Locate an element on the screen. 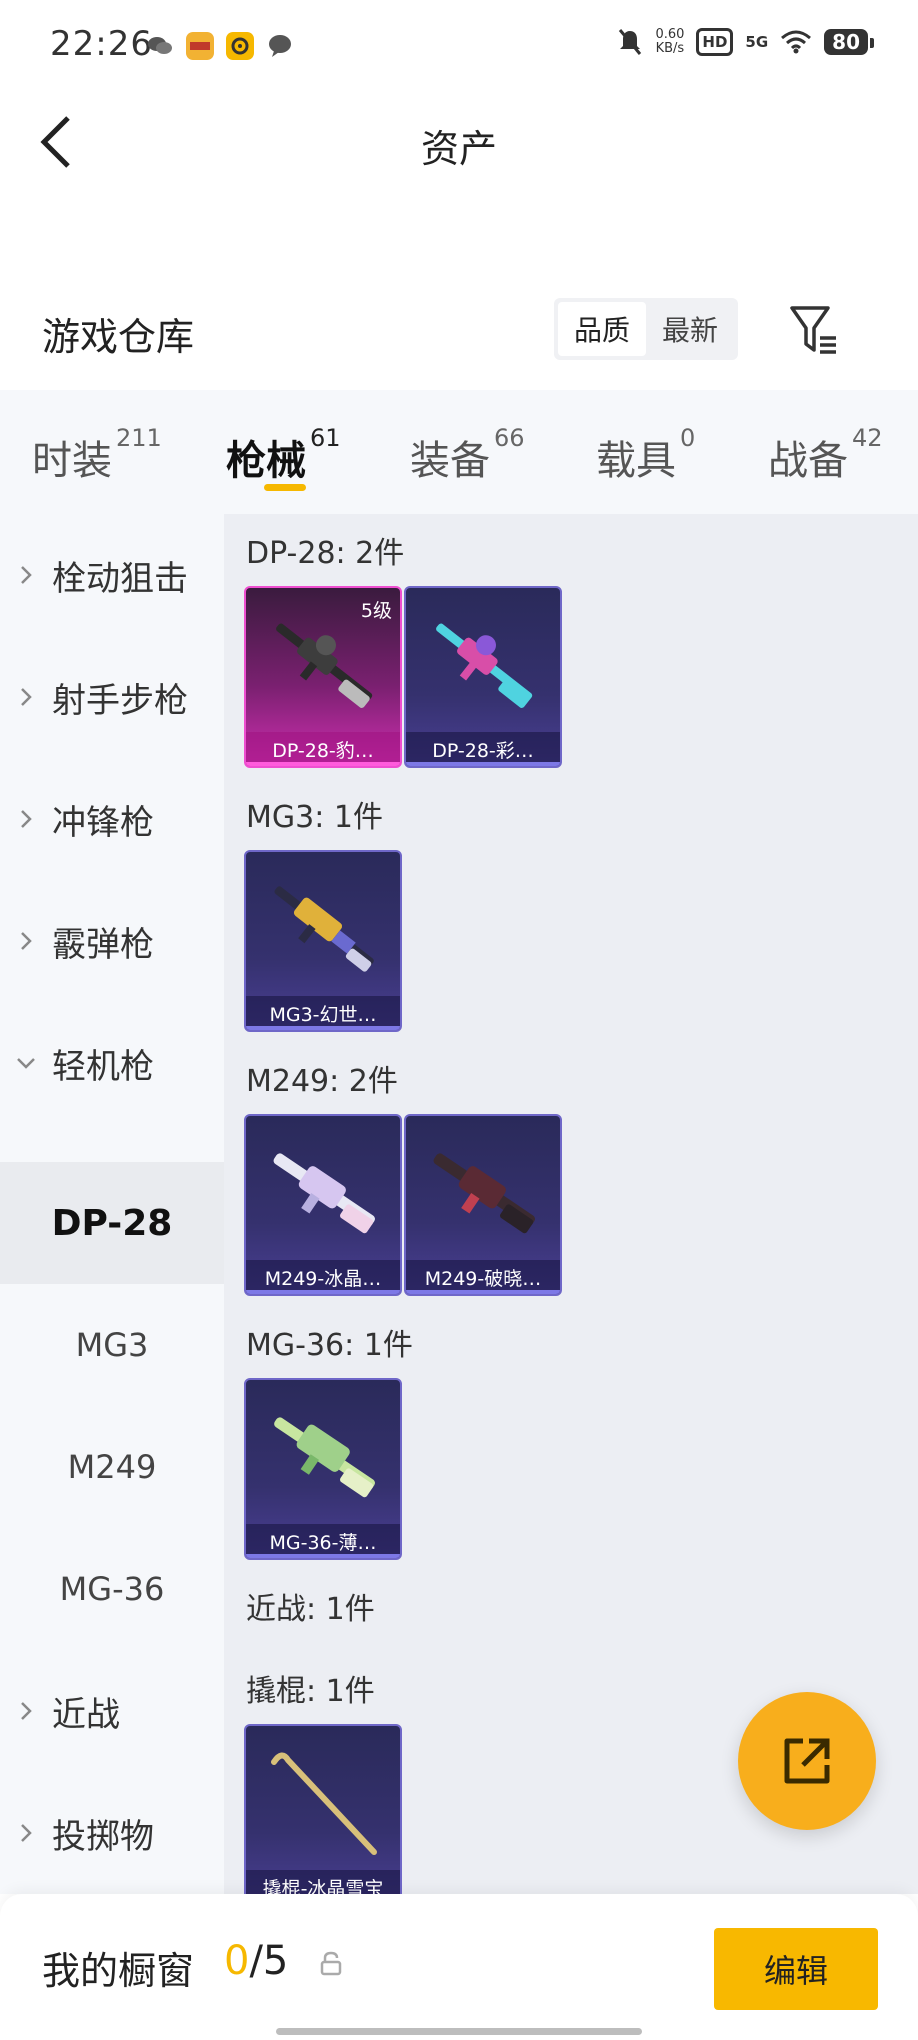  home-indicator is located at coordinates (459, 2031).